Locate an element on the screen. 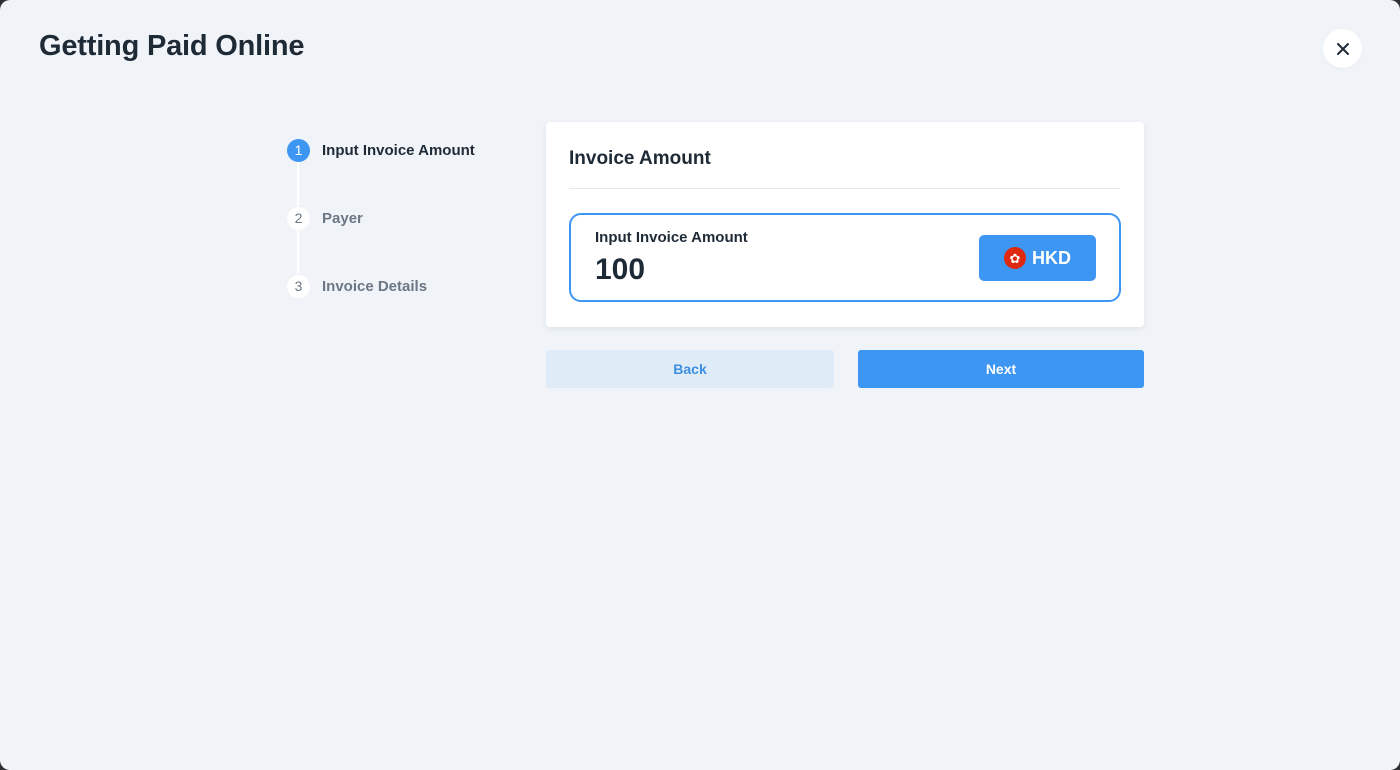 The image size is (1400, 770). close-icon is located at coordinates (1343, 49).